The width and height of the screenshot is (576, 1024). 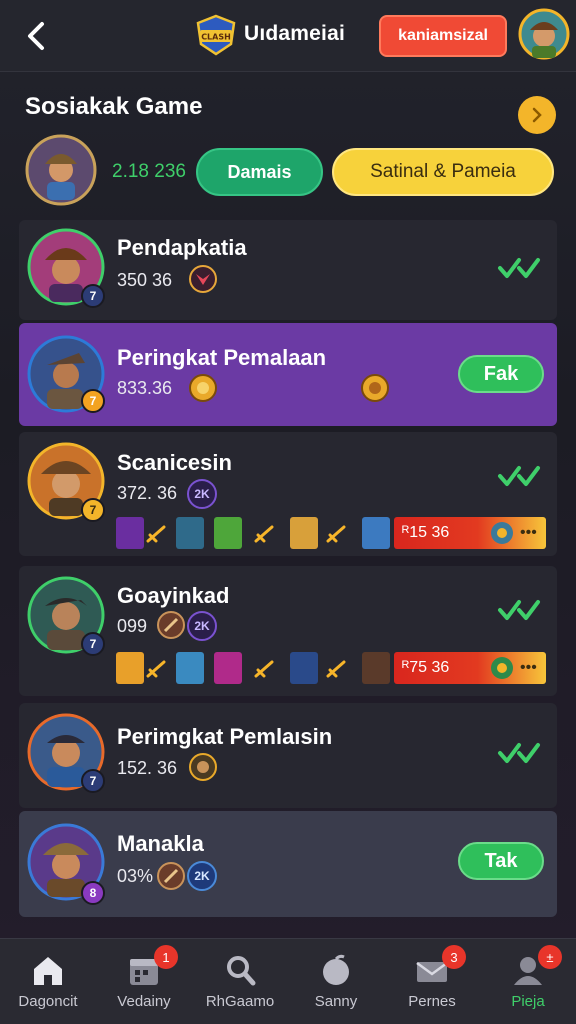 I want to click on game-logo: CLASH, so click(x=216, y=35).